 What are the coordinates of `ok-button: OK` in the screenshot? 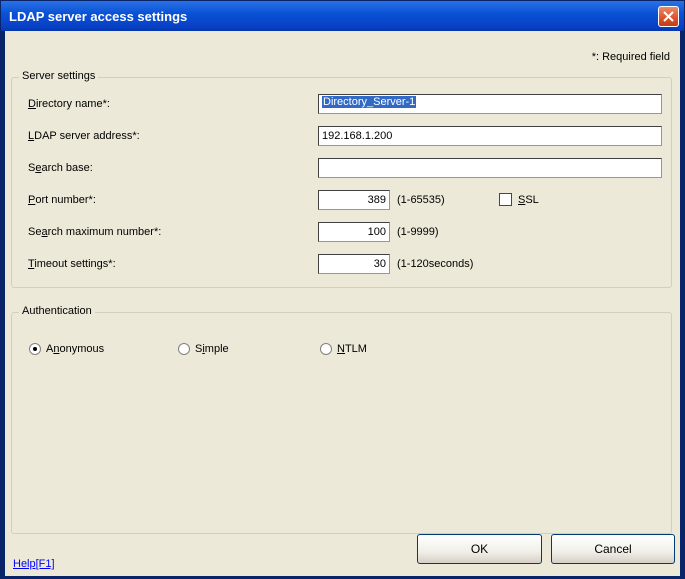 It's located at (479, 549).